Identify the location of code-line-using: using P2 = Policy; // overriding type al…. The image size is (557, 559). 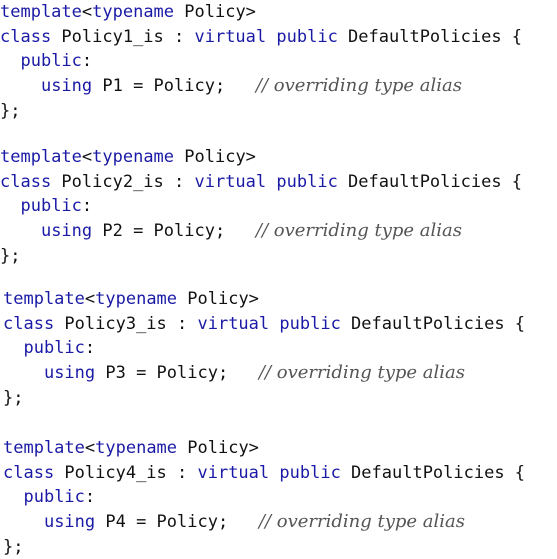
(278, 231).